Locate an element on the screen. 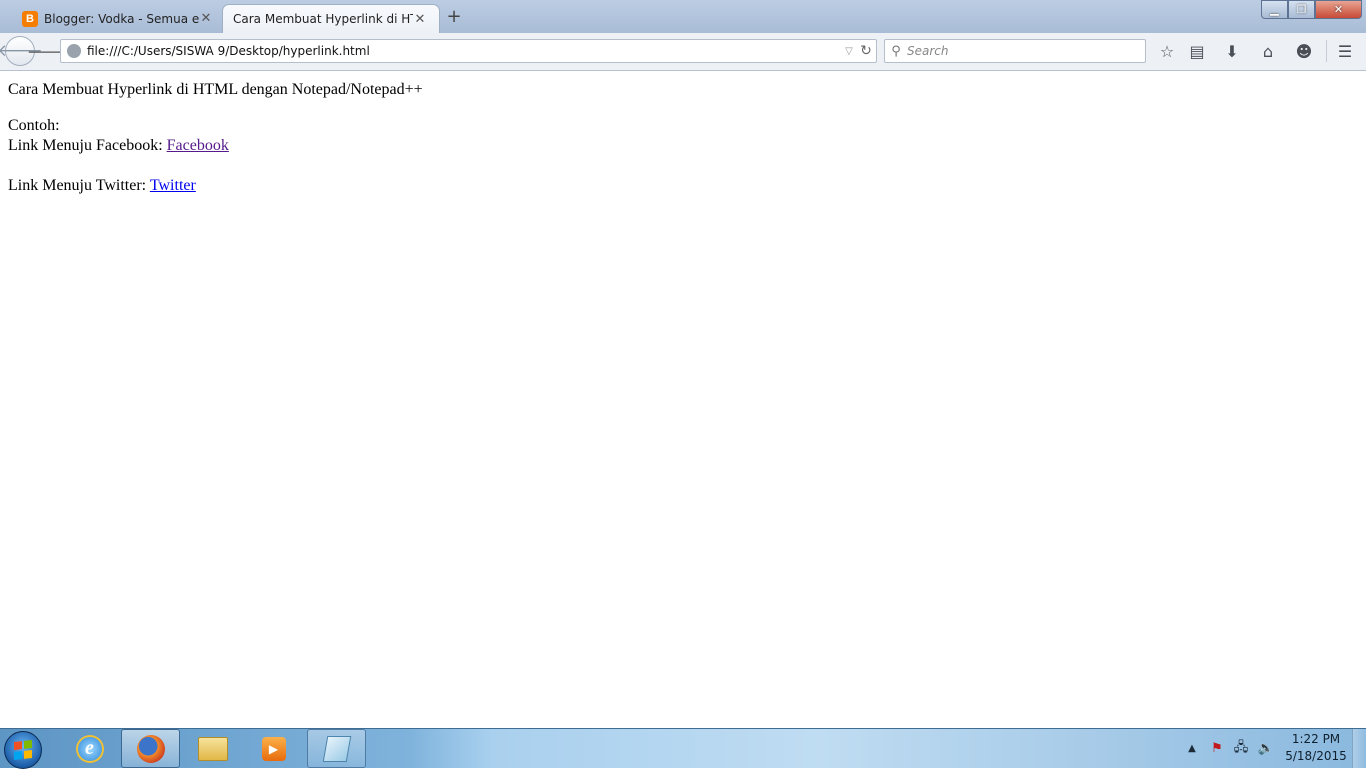 Image resolution: width=1366 pixels, height=769 pixels. address-bar: ▽ ↻ is located at coordinates (468, 51).